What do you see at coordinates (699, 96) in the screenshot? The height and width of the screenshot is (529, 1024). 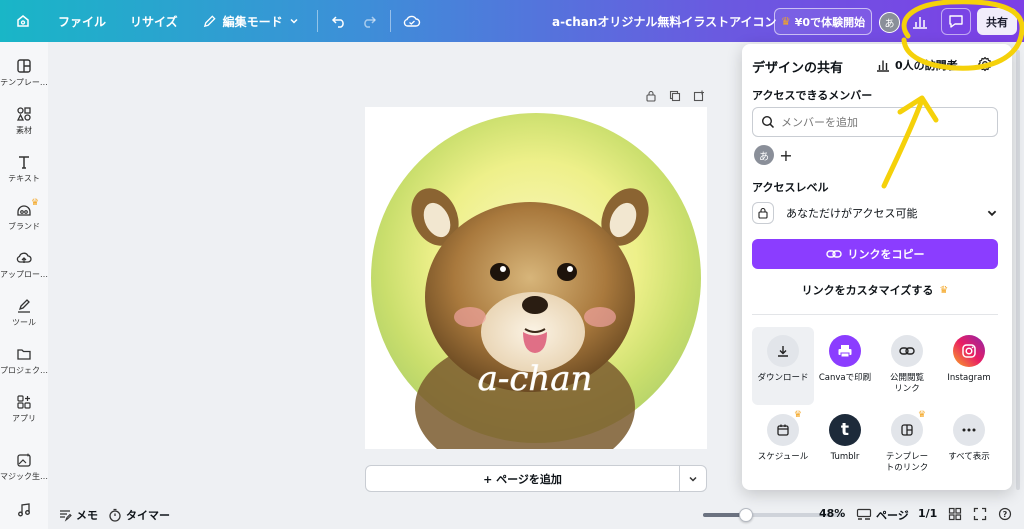 I see `add-page-quick-button` at bounding box center [699, 96].